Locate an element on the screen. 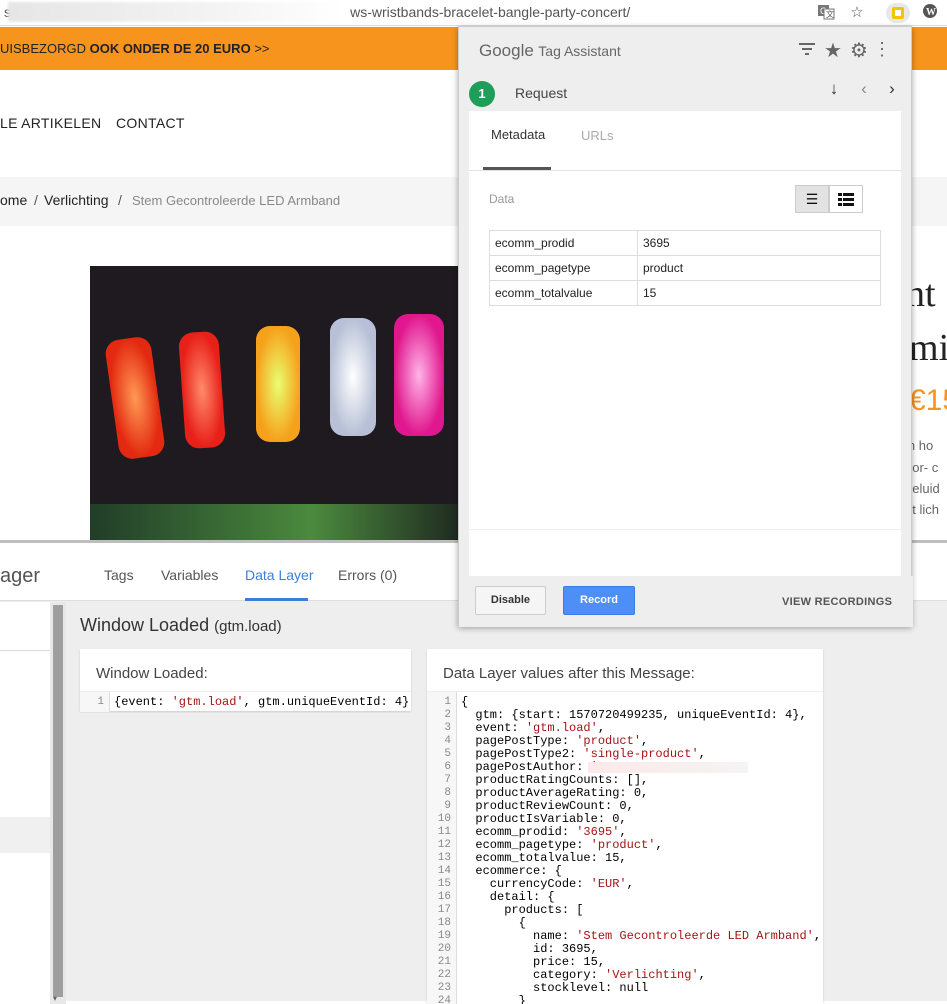 The width and height of the screenshot is (947, 1004). line-number: 8 is located at coordinates (447, 793).